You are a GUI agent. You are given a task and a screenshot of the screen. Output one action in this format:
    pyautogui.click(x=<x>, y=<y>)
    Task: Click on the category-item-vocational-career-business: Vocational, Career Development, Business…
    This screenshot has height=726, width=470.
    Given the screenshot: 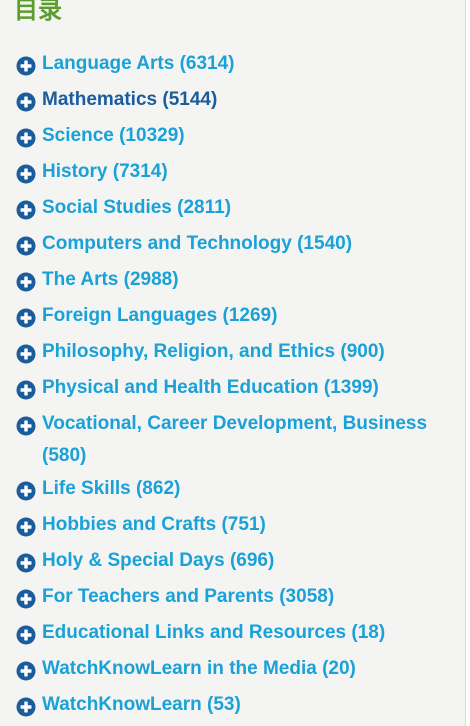 What is the action you would take?
    pyautogui.click(x=232, y=440)
    